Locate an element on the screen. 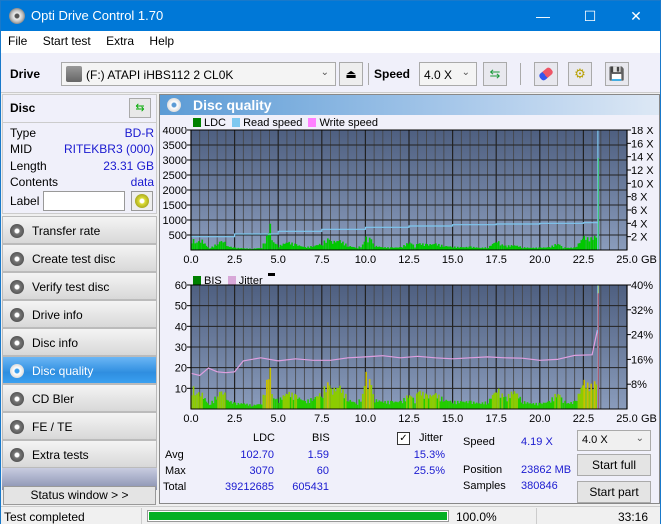 This screenshot has height=524, width=661. maximize-button: ☐ is located at coordinates (590, 16).